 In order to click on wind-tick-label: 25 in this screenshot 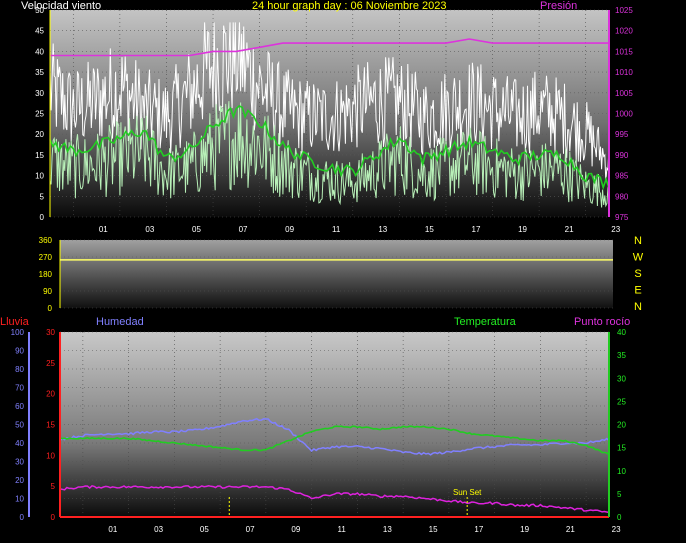, I will do `click(39, 114)`.